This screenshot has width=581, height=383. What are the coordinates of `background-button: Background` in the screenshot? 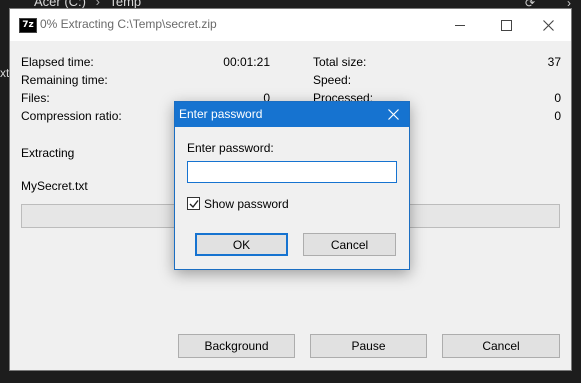 It's located at (236, 346).